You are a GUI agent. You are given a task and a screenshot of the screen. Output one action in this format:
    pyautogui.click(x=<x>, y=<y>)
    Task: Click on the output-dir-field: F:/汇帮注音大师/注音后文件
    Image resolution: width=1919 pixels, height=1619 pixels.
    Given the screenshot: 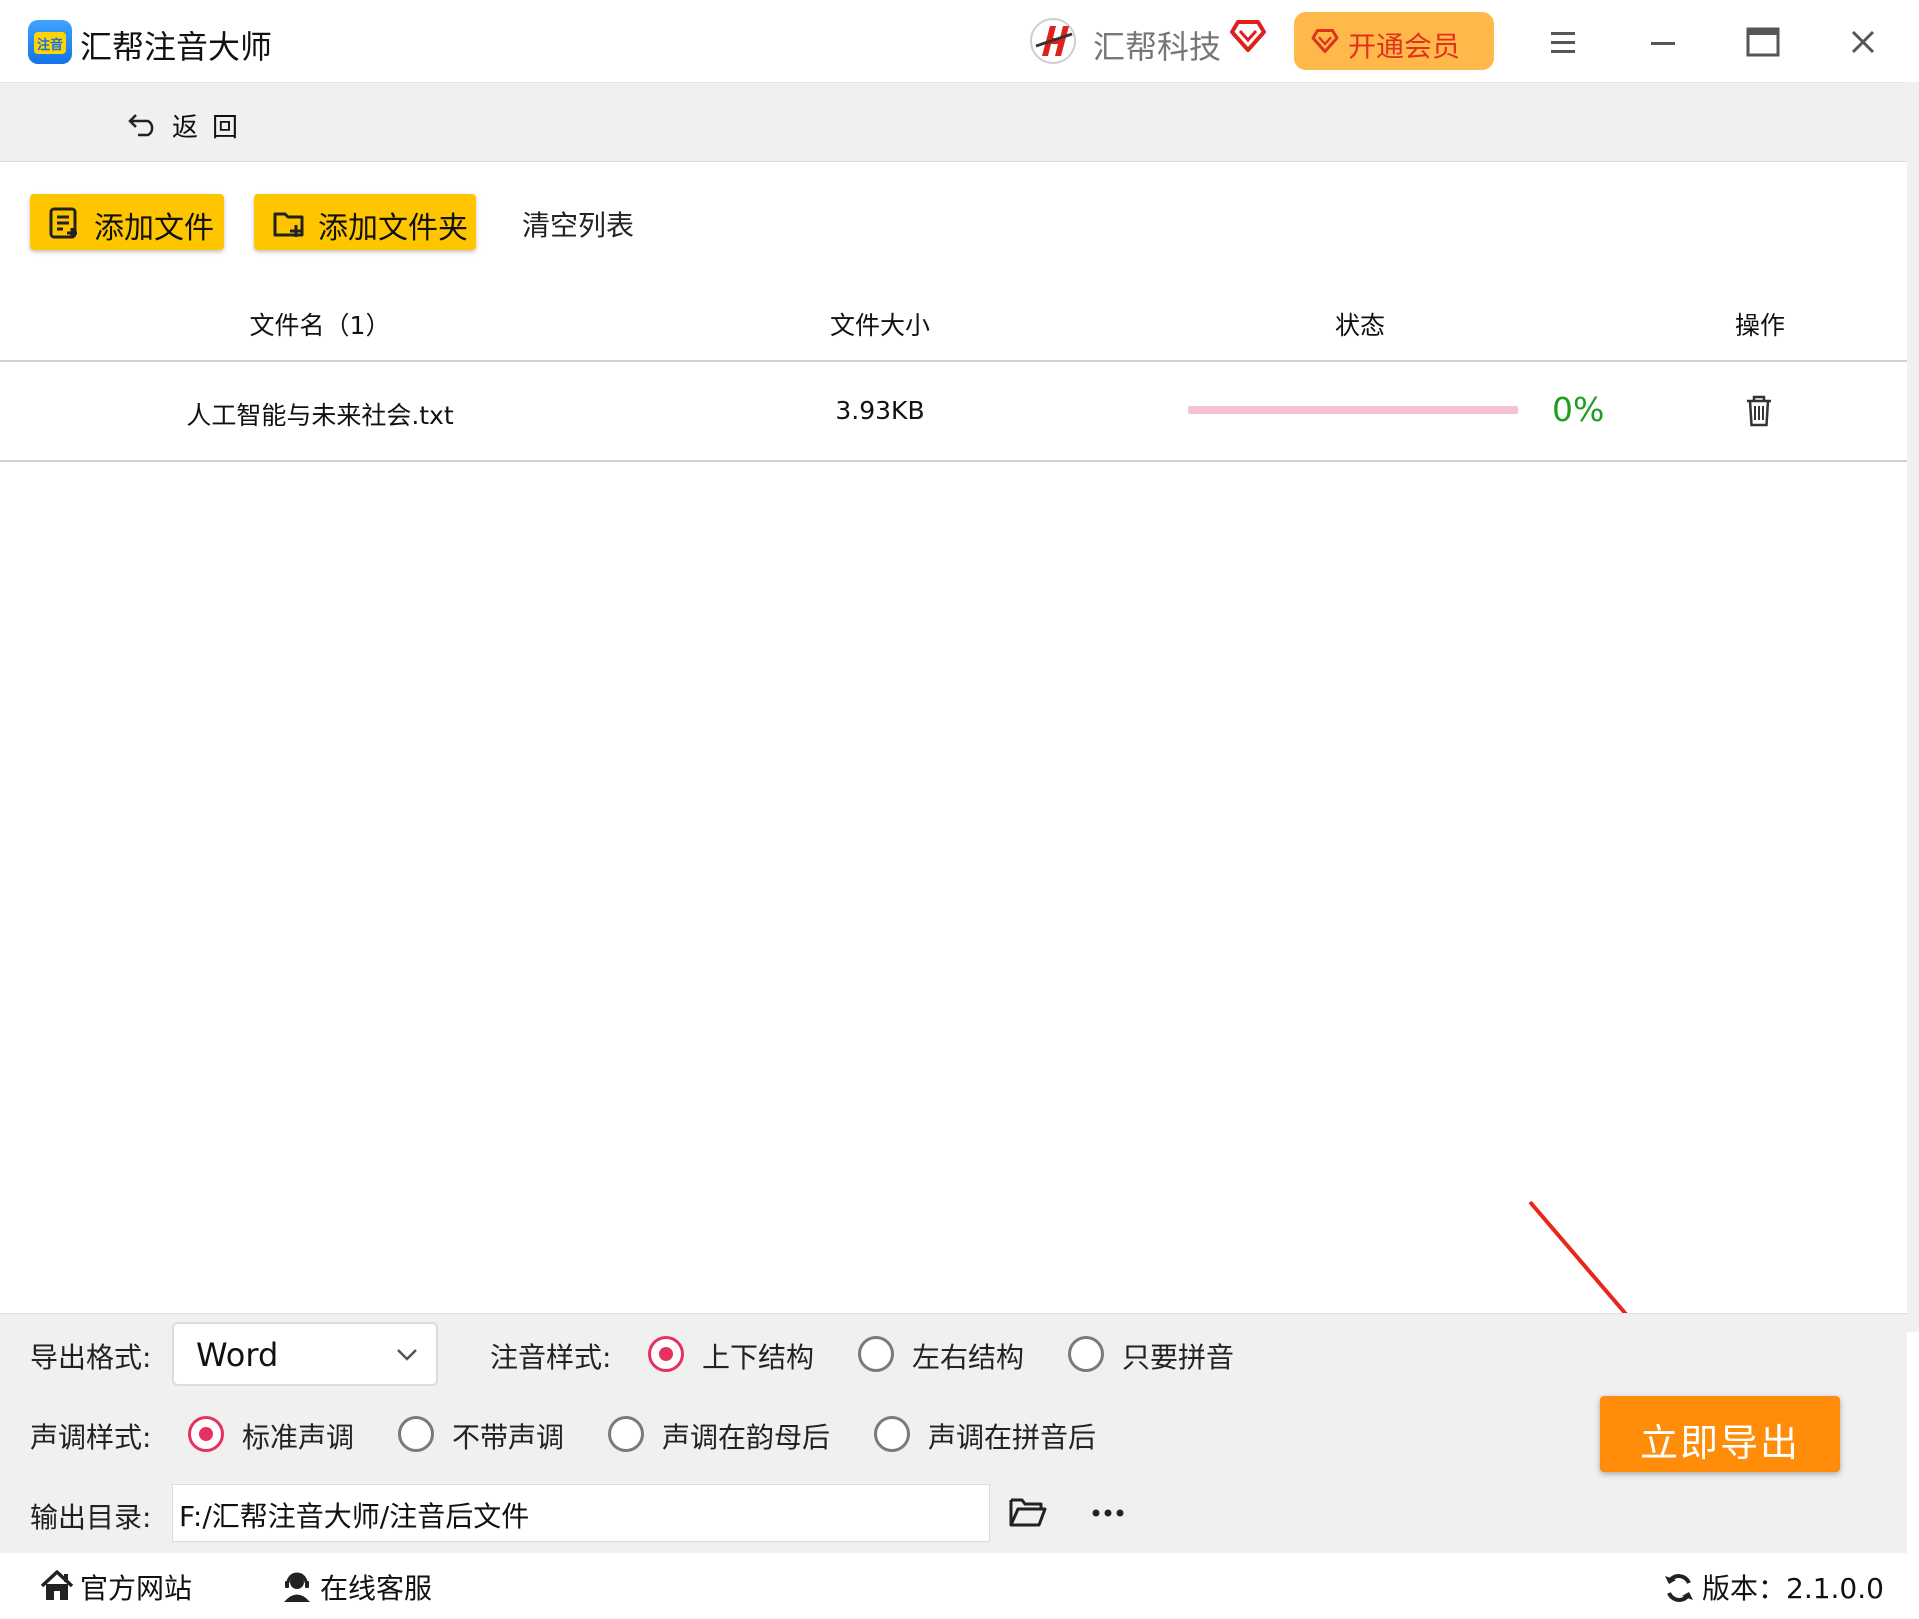 What is the action you would take?
    pyautogui.click(x=581, y=1513)
    